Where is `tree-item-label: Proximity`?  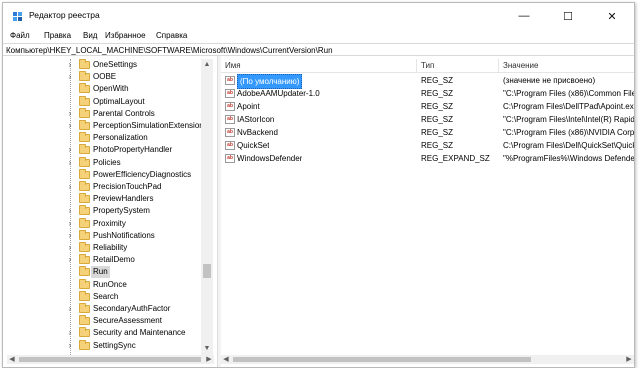
tree-item-label: Proximity is located at coordinates (109, 223).